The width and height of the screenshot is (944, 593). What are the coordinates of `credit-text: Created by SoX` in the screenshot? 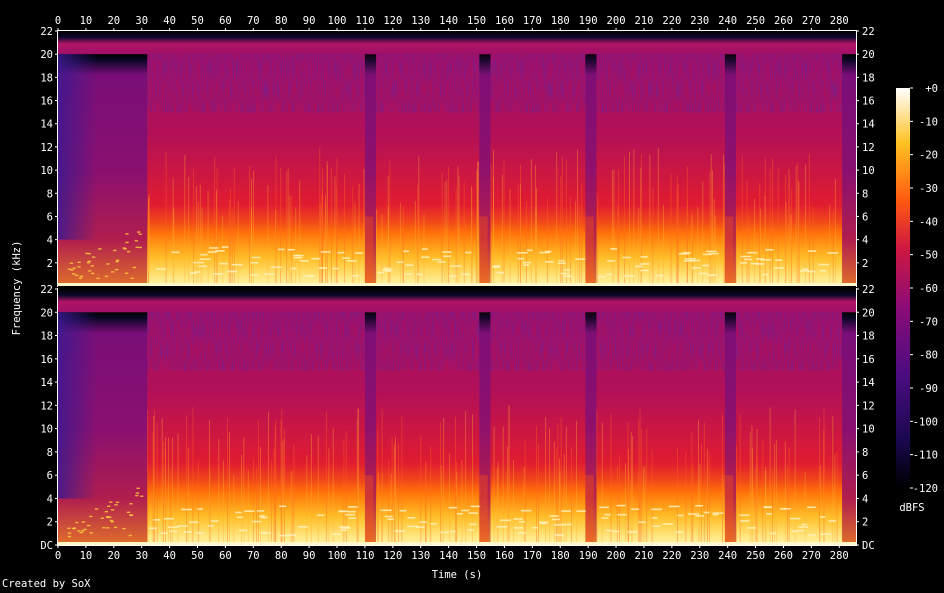 It's located at (46, 584).